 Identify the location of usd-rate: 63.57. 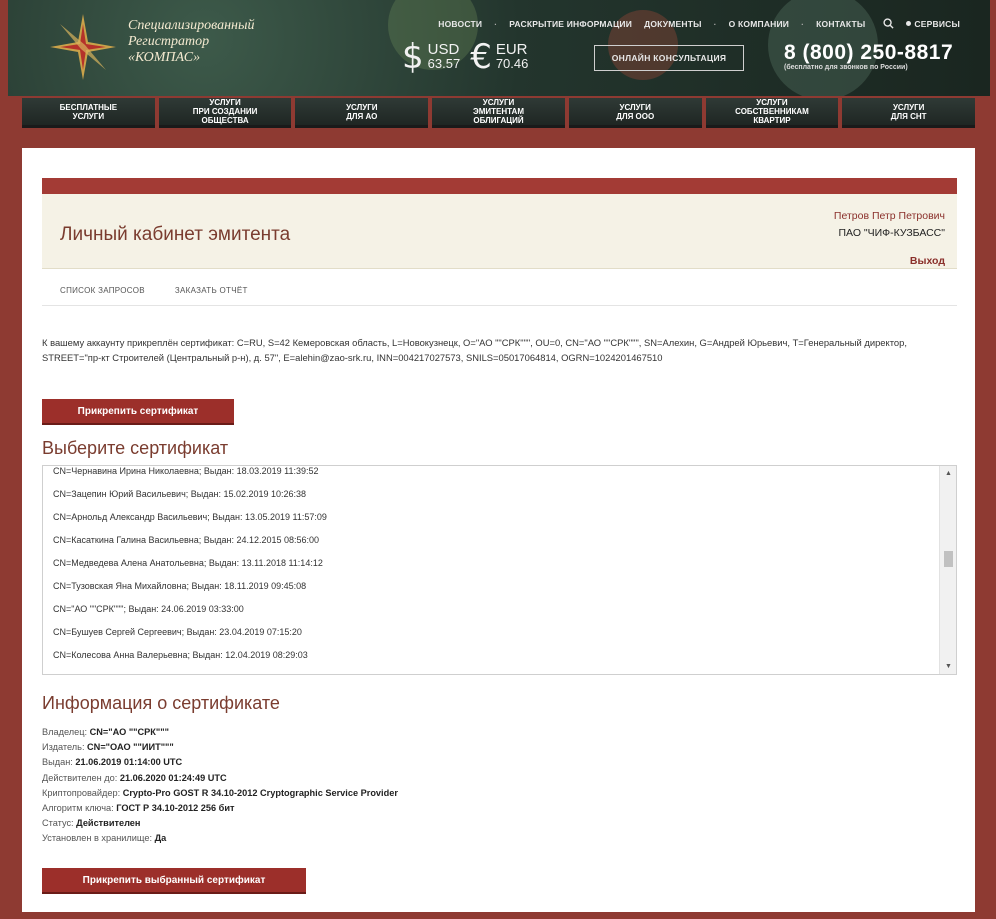
(444, 63).